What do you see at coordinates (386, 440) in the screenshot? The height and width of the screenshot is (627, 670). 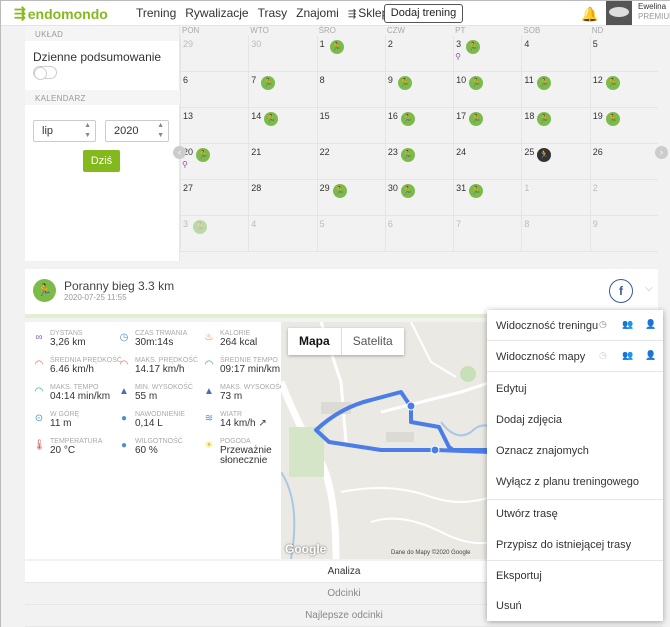 I see `route-map` at bounding box center [386, 440].